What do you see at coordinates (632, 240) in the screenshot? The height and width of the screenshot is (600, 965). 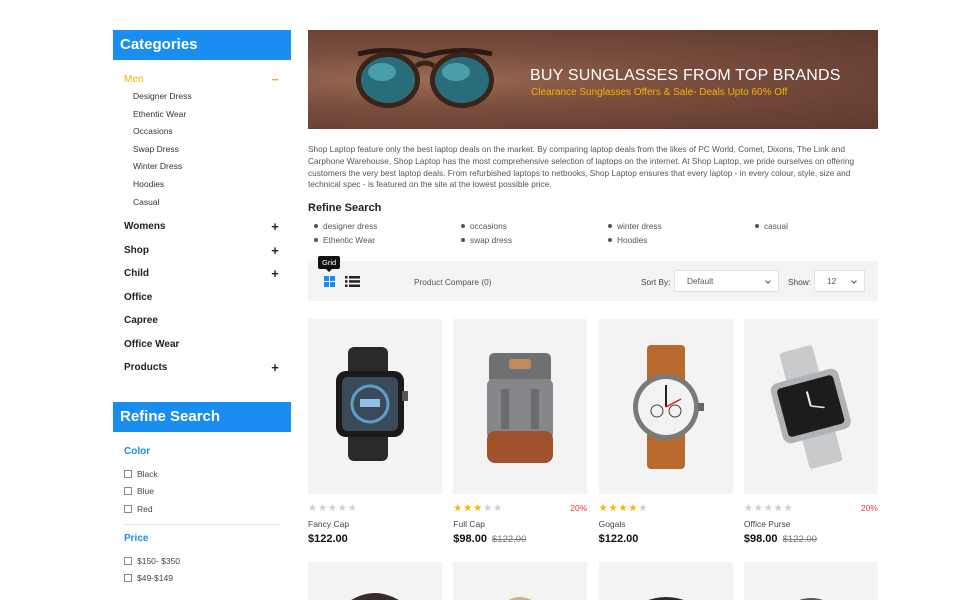 I see `tag-label: Hoodies` at bounding box center [632, 240].